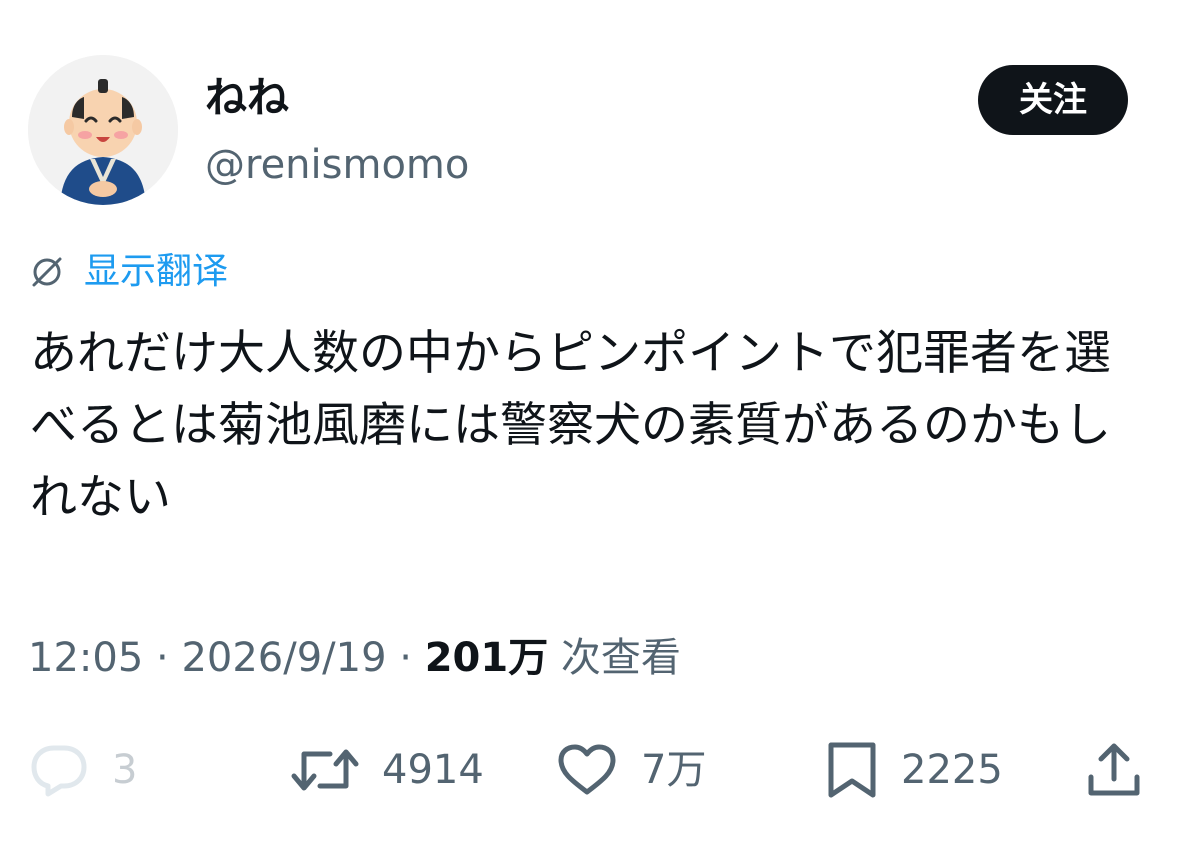  What do you see at coordinates (614, 658) in the screenshot?
I see `views-label: 次查看` at bounding box center [614, 658].